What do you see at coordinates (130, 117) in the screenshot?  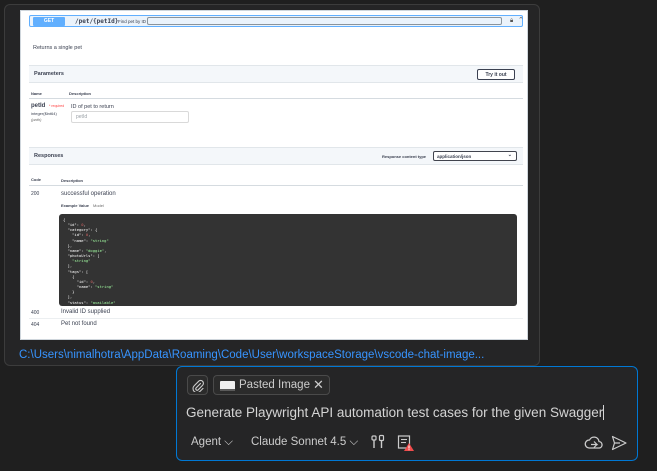 I see `param-input: petId` at bounding box center [130, 117].